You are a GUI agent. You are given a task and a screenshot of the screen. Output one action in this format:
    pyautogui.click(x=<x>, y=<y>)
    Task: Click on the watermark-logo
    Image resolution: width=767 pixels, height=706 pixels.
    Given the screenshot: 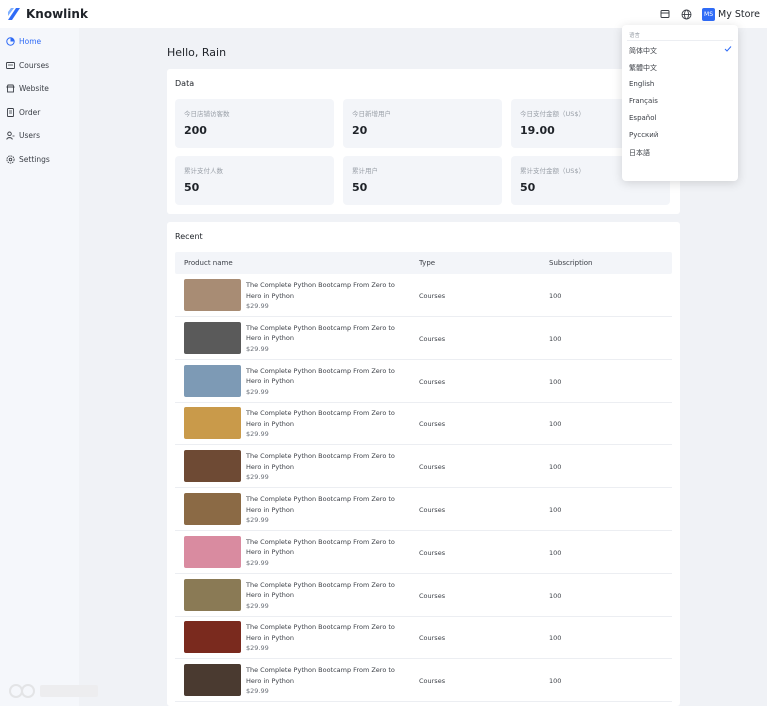 What is the action you would take?
    pyautogui.click(x=53, y=691)
    